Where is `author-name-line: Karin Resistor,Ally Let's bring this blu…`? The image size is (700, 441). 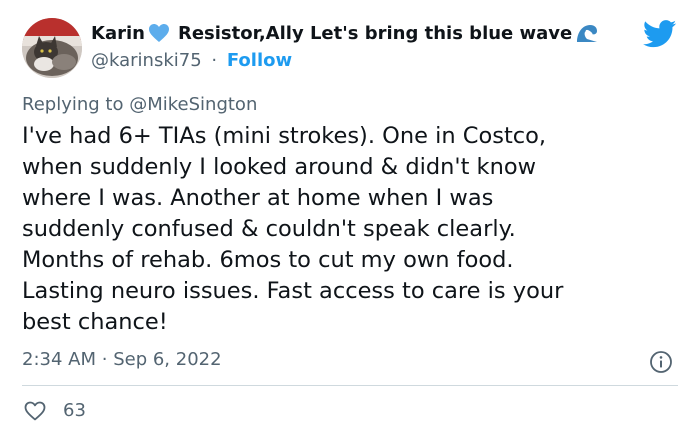
author-name-line: Karin Resistor,Ally Let's bring this blu… is located at coordinates (345, 33).